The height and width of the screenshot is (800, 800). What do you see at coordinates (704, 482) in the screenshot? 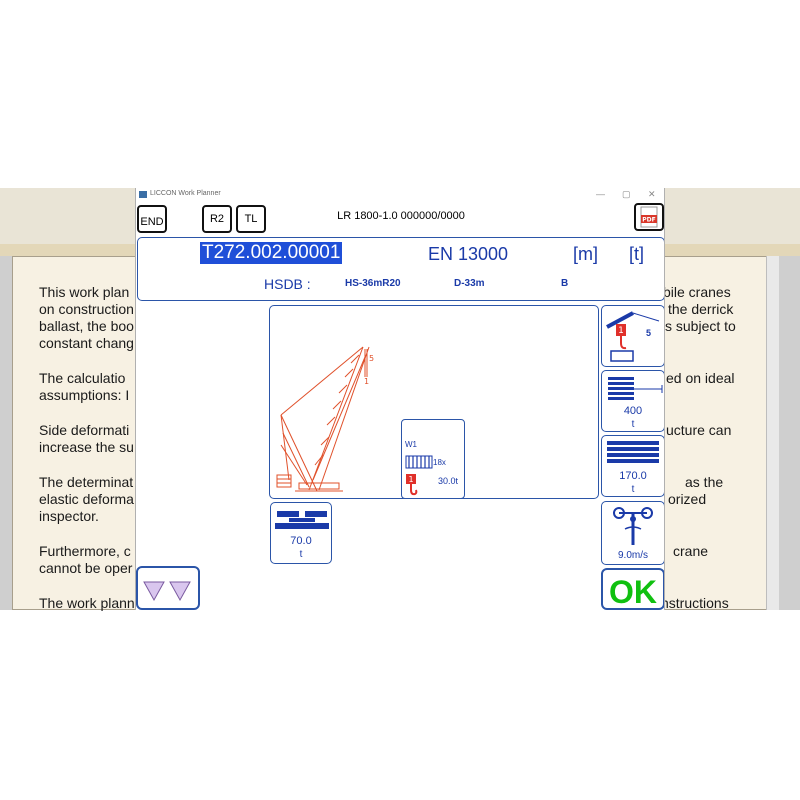
I see `doc-line-right: as the` at bounding box center [704, 482].